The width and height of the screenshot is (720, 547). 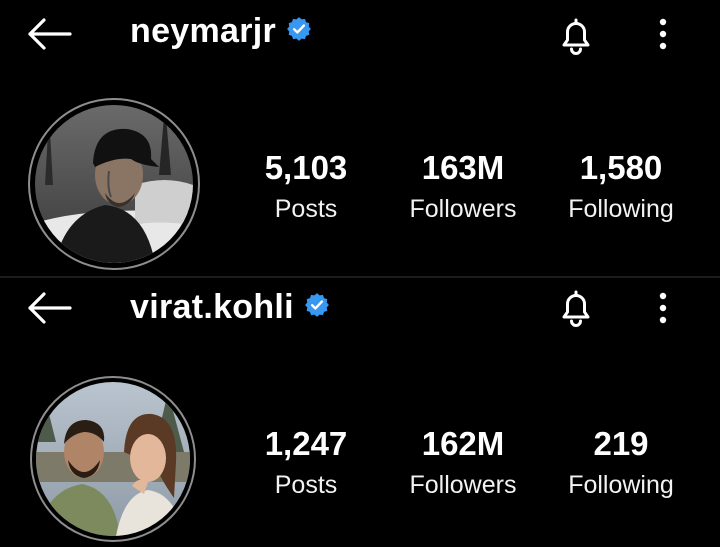 I want to click on username-text: virat.kohli, so click(x=212, y=307).